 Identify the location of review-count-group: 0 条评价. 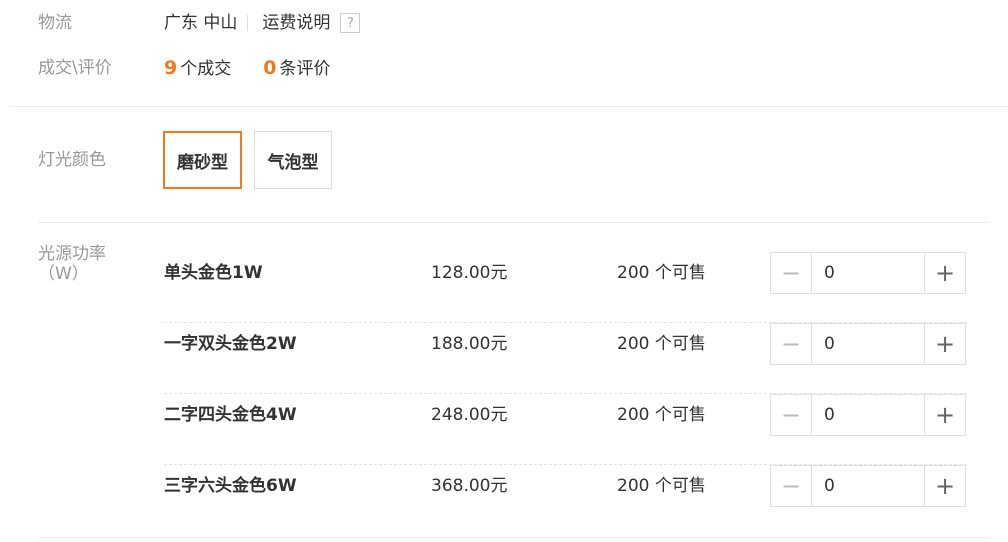
(296, 68).